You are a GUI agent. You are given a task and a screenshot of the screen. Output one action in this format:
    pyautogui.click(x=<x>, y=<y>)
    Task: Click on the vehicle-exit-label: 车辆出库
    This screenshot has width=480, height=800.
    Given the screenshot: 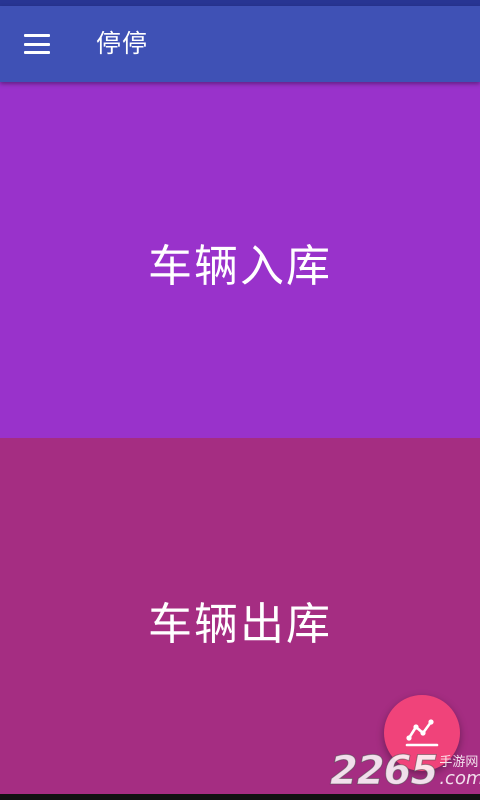 What is the action you would take?
    pyautogui.click(x=240, y=624)
    